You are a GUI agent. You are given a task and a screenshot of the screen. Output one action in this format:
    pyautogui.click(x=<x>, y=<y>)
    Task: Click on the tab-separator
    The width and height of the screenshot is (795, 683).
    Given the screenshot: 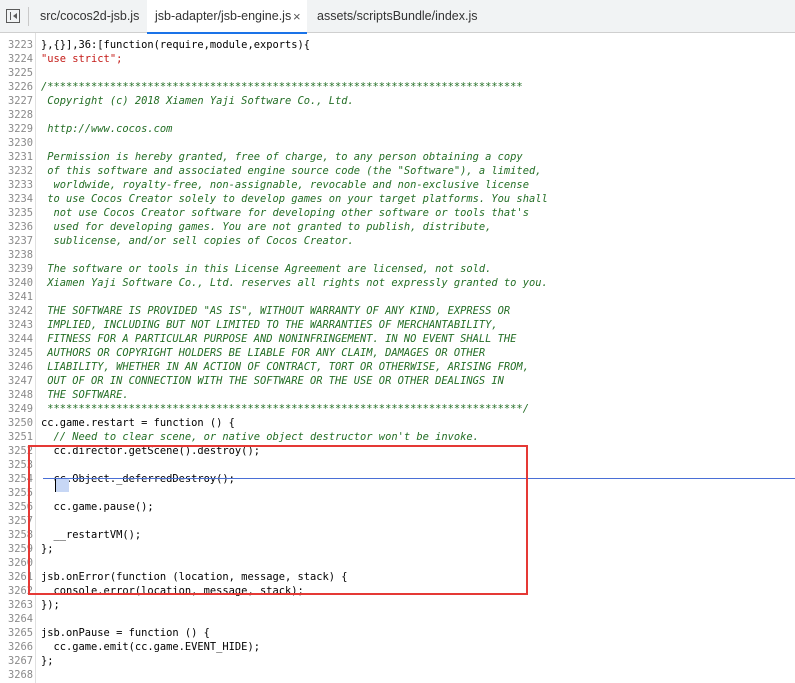 What is the action you would take?
    pyautogui.click(x=28, y=16)
    